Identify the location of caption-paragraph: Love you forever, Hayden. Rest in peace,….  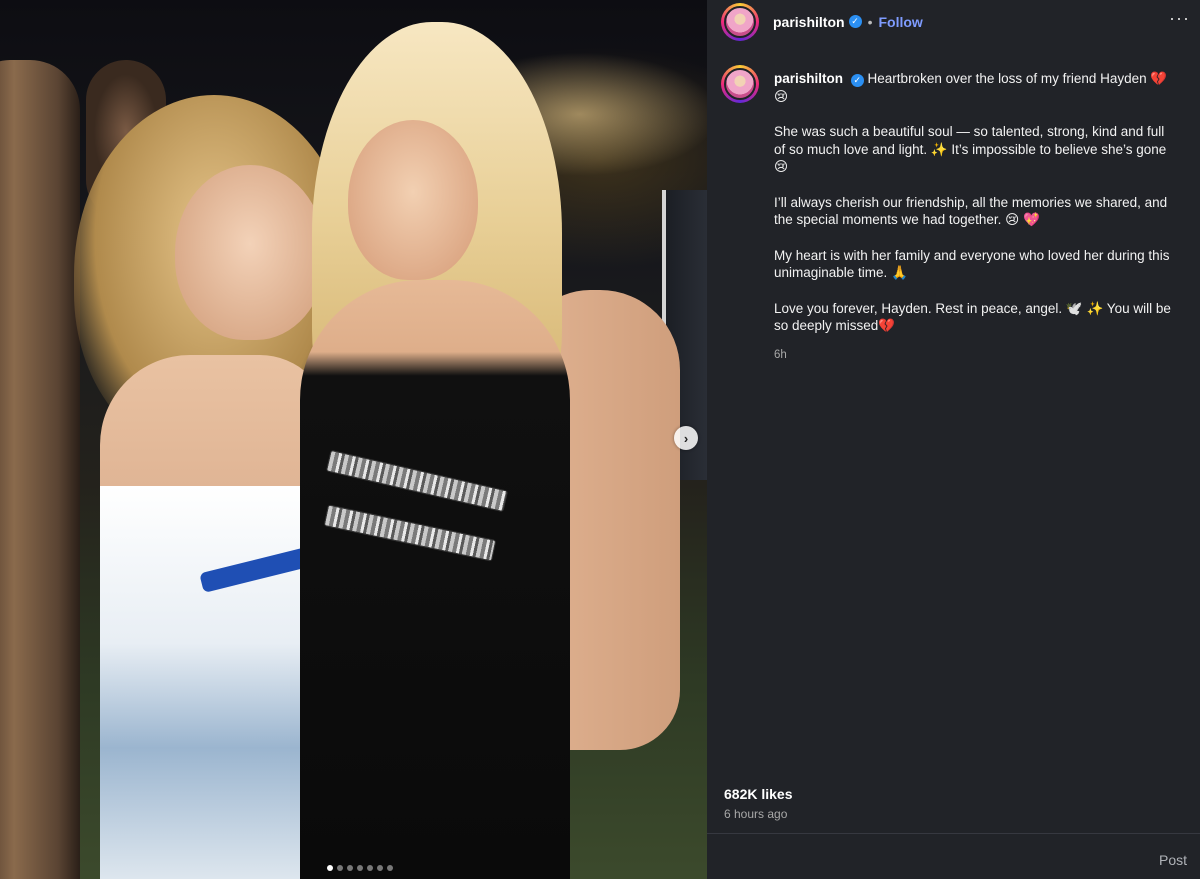
(974, 317).